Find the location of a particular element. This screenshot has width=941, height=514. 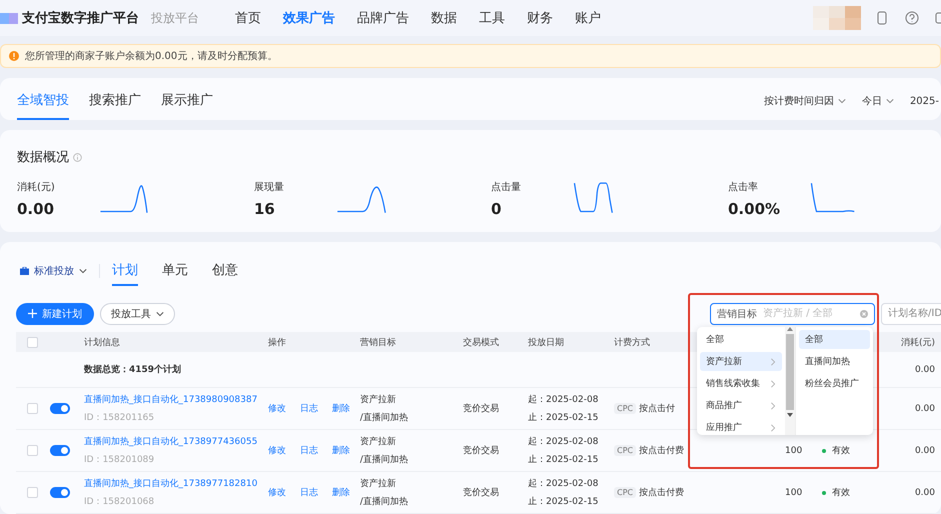

name-search-field: 计划名称/ID is located at coordinates (911, 313).